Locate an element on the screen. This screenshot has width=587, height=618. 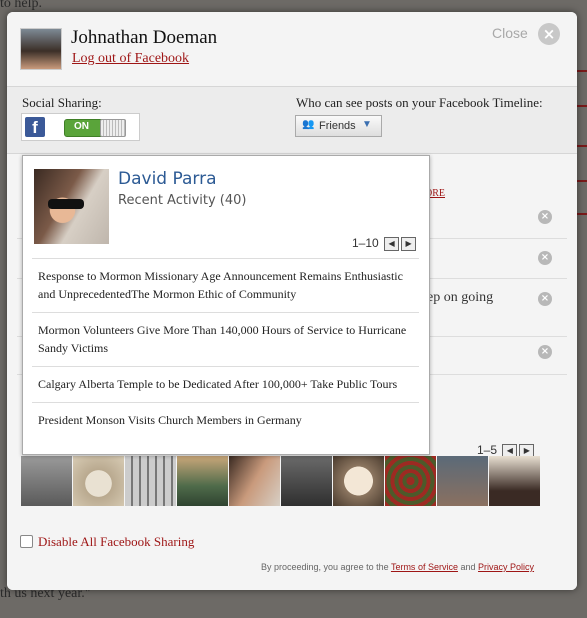
activity-pager-range: 1–10 is located at coordinates (365, 243).